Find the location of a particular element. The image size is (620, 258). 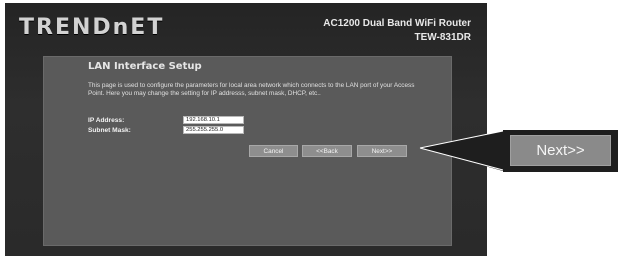

zoomed-next-button: Next>> is located at coordinates (560, 150).